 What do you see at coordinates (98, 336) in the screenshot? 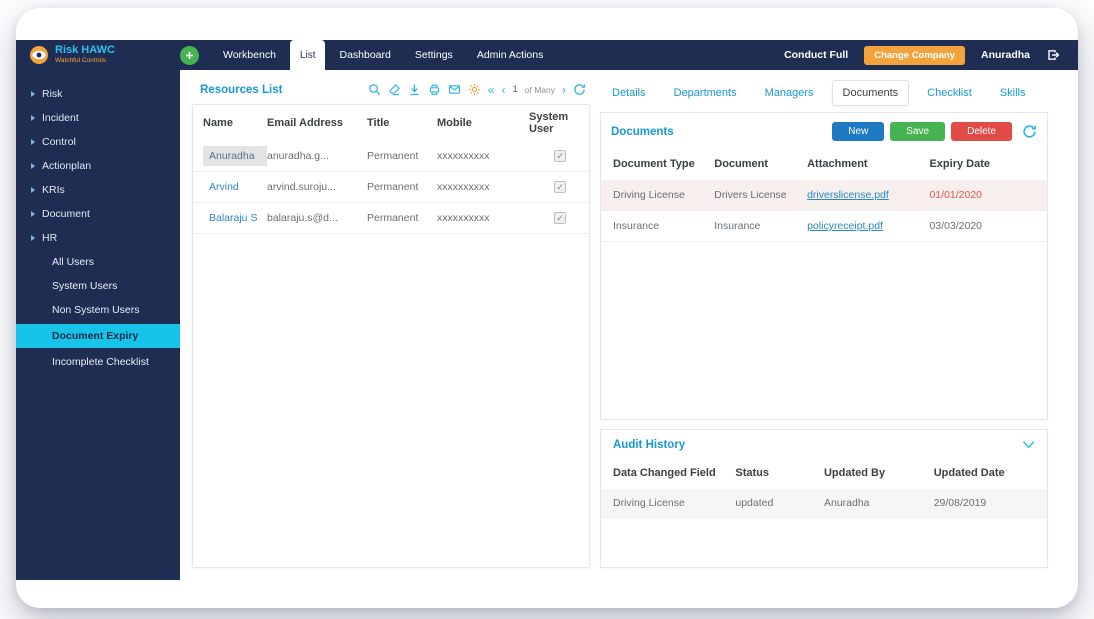
I see `sidebar-item-document-expiry: Document Expiry` at bounding box center [98, 336].